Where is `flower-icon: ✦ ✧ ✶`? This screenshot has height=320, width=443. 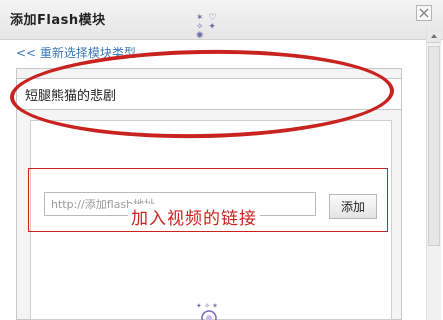 flower-icon: ✦ ✧ ✶ is located at coordinates (209, 310).